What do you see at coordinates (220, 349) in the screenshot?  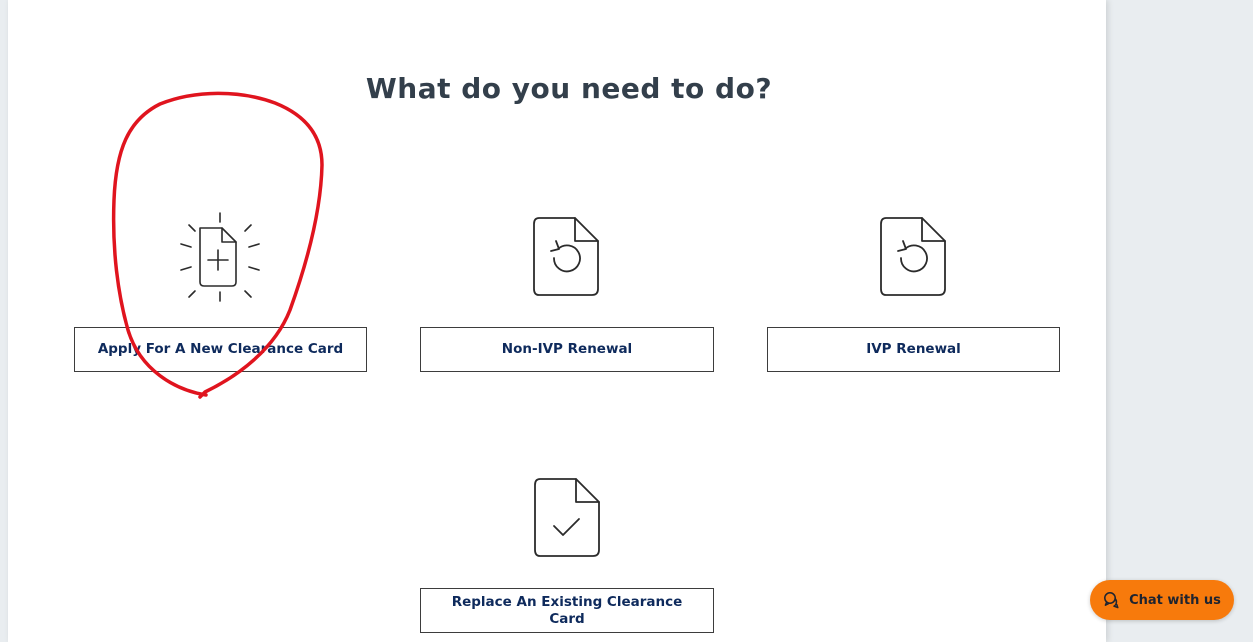 I see `apply-new-clearance-card-button: Apply For A New Clearance Card` at bounding box center [220, 349].